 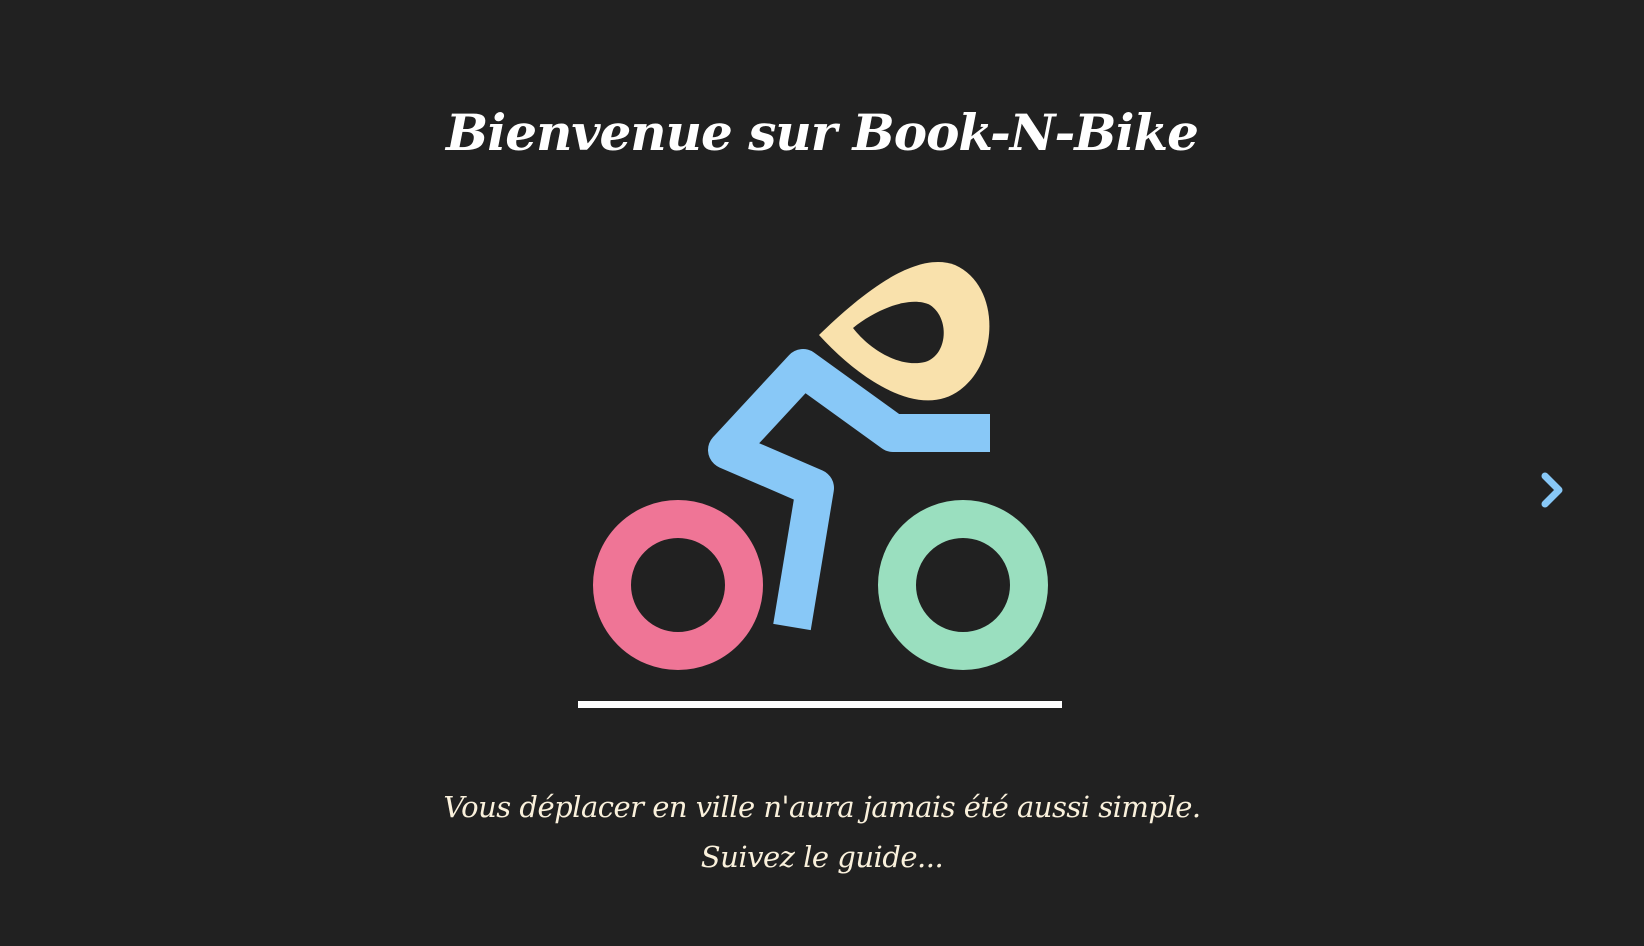 What do you see at coordinates (822, 132) in the screenshot?
I see `page-title: Bienvenue sur Book-N-Bike` at bounding box center [822, 132].